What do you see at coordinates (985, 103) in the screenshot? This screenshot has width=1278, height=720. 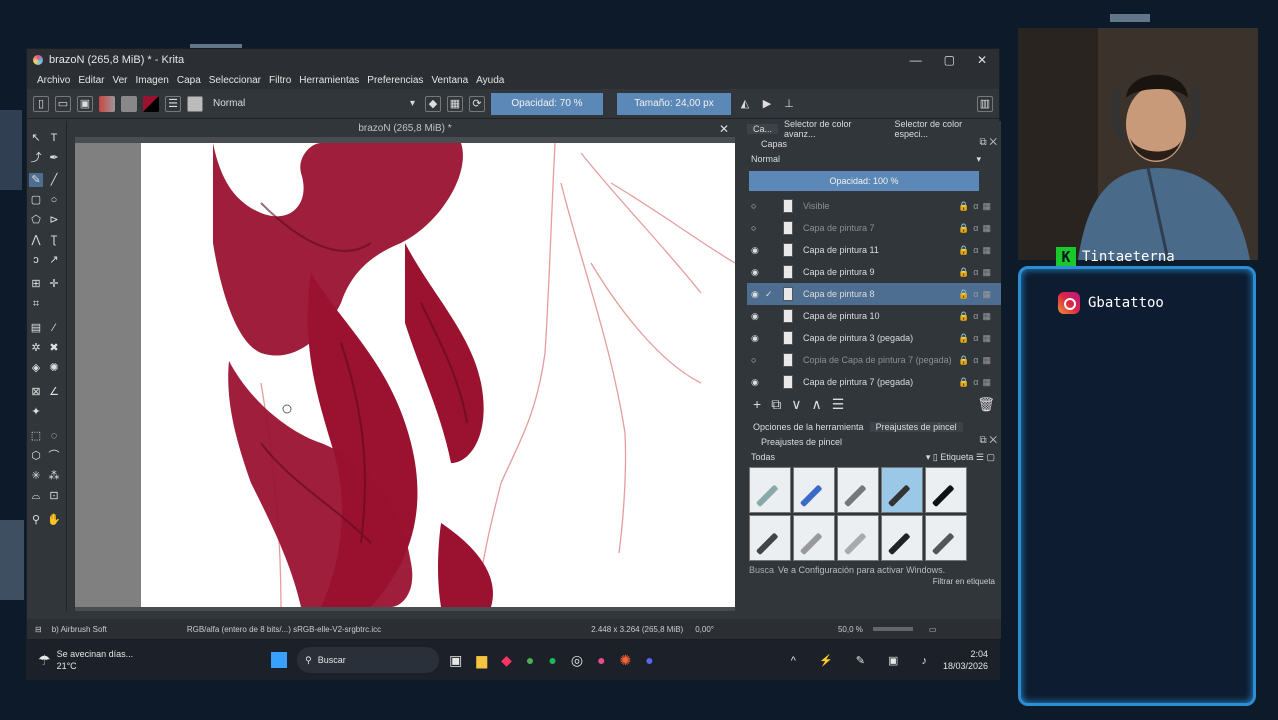 I see `workspace-icon: ▥` at bounding box center [985, 103].